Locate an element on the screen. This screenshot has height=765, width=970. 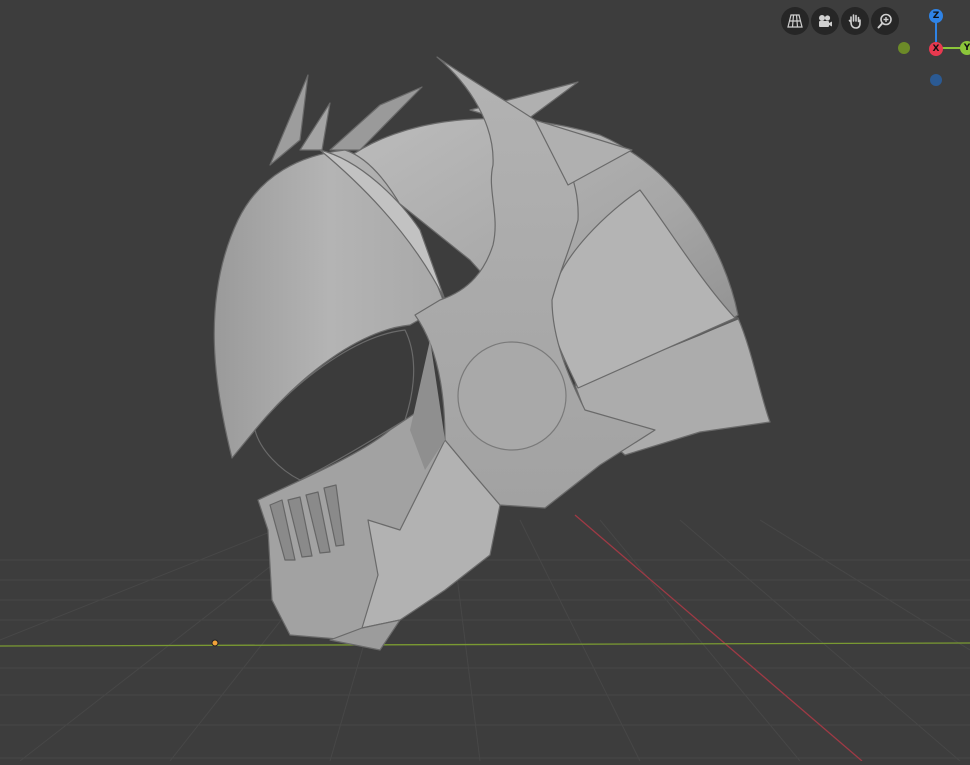
pan-view-button is located at coordinates (855, 21).